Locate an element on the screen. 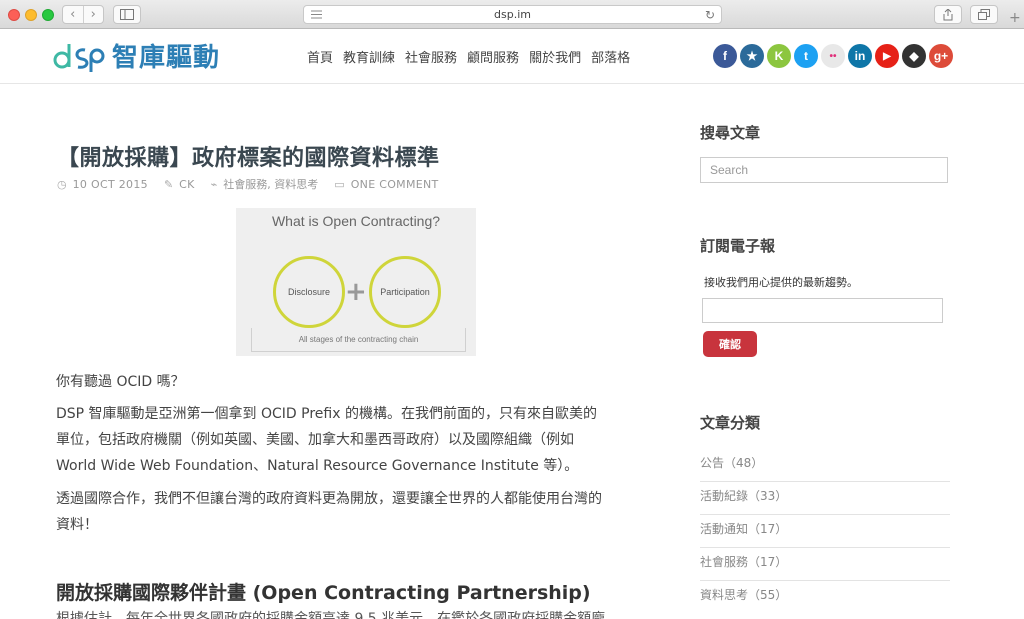  category-item: 資料思考（55） is located at coordinates (825, 597).